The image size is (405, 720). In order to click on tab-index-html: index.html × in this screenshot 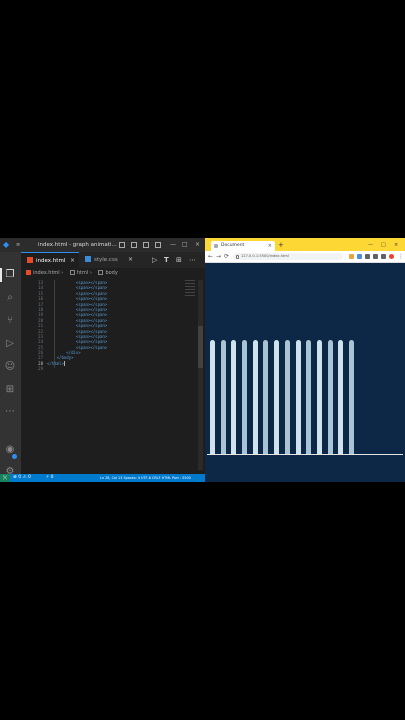, I will do `click(50, 260)`.